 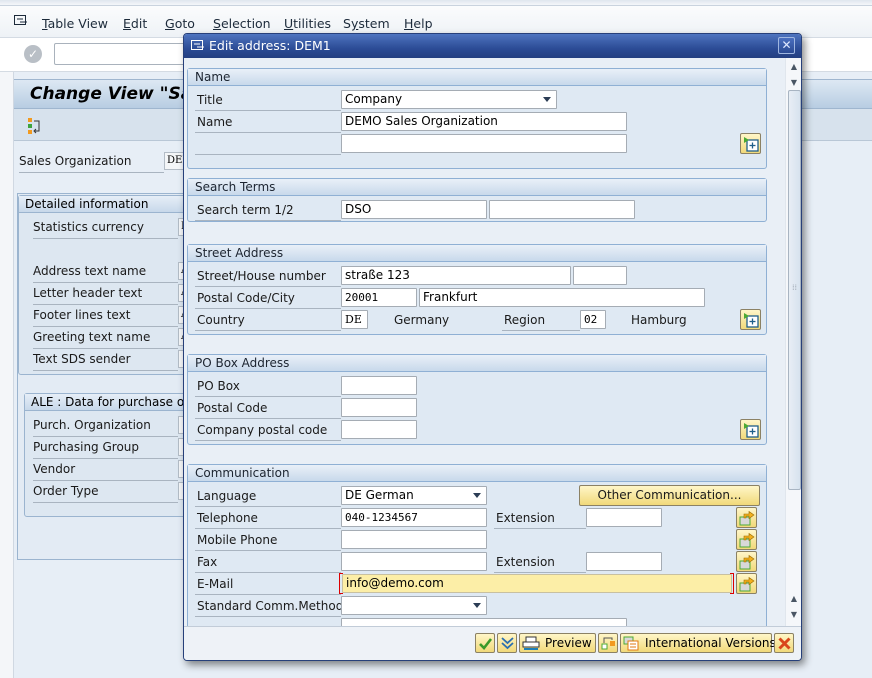 I want to click on pobox-more-fields-button, so click(x=750, y=429).